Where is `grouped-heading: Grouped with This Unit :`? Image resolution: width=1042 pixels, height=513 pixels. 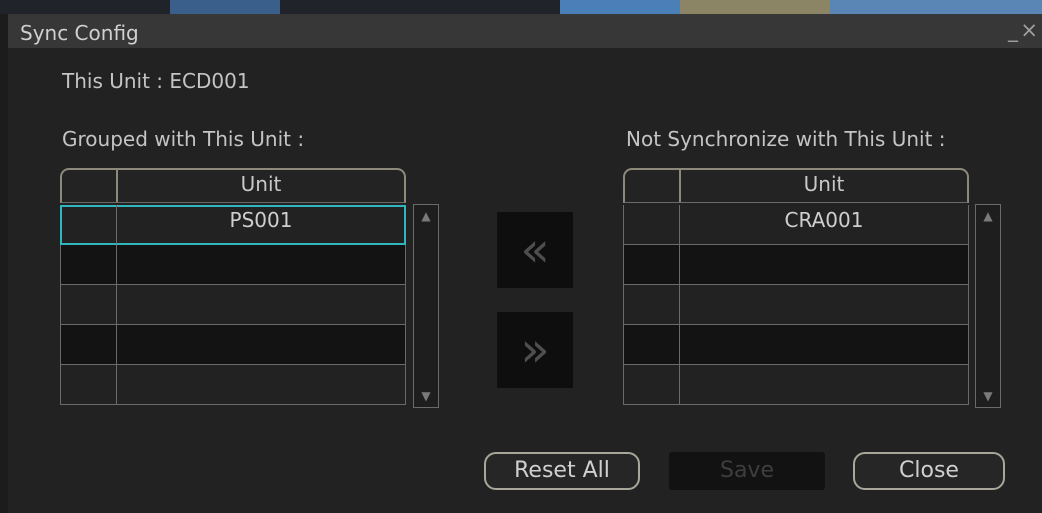 grouped-heading: Grouped with This Unit : is located at coordinates (183, 139).